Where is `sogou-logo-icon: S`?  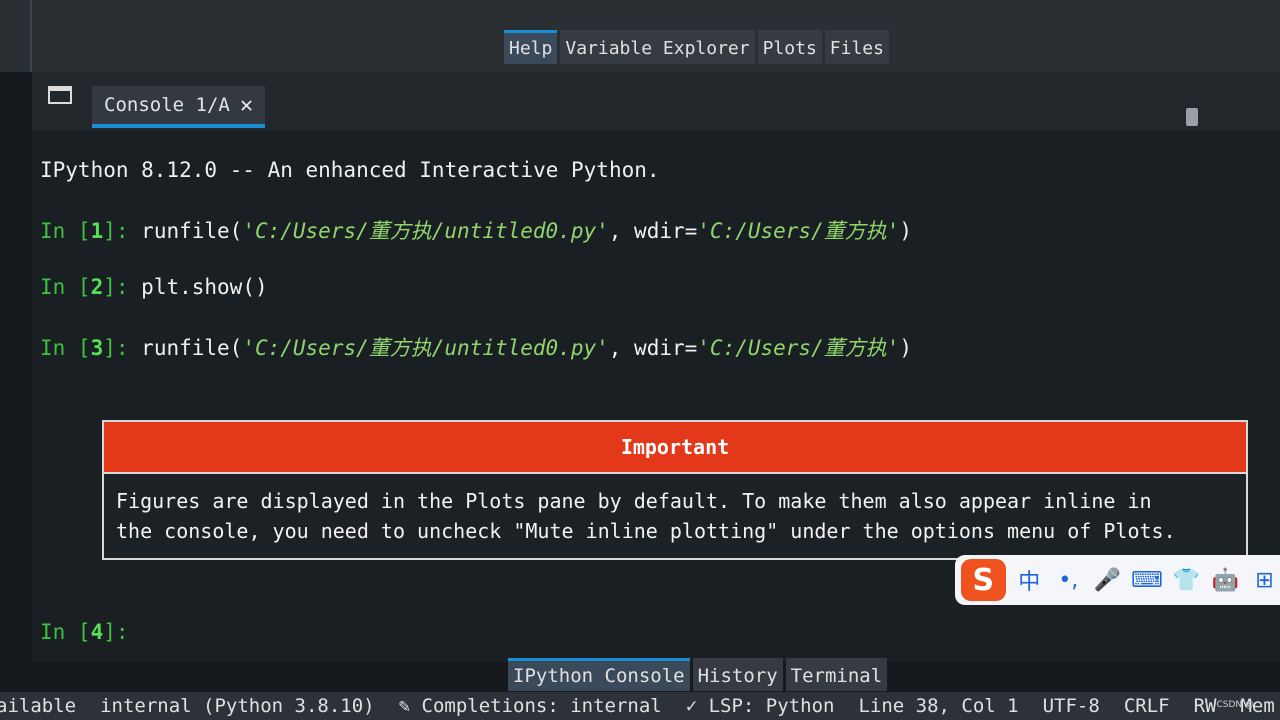 sogou-logo-icon: S is located at coordinates (983, 580).